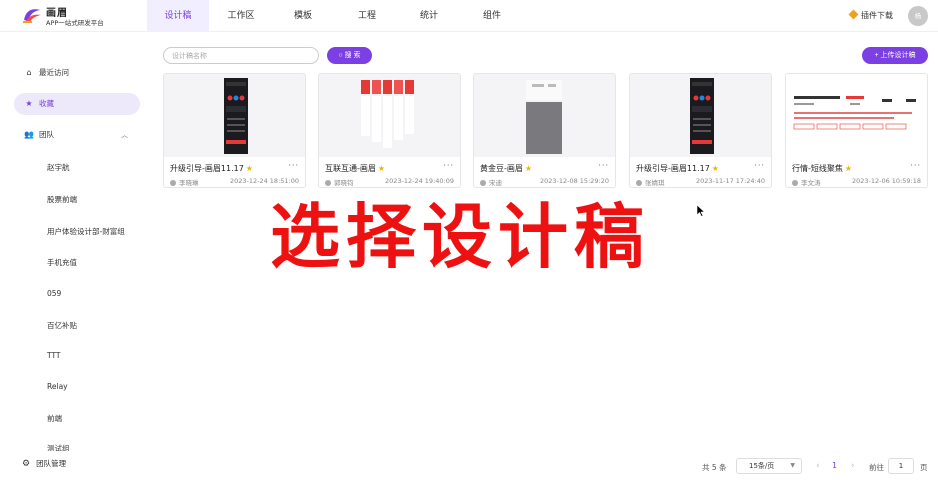 This screenshot has width=938, height=480. What do you see at coordinates (264, 181) in the screenshot?
I see `card-timestamp: 2023-12-24 18:51:00` at bounding box center [264, 181].